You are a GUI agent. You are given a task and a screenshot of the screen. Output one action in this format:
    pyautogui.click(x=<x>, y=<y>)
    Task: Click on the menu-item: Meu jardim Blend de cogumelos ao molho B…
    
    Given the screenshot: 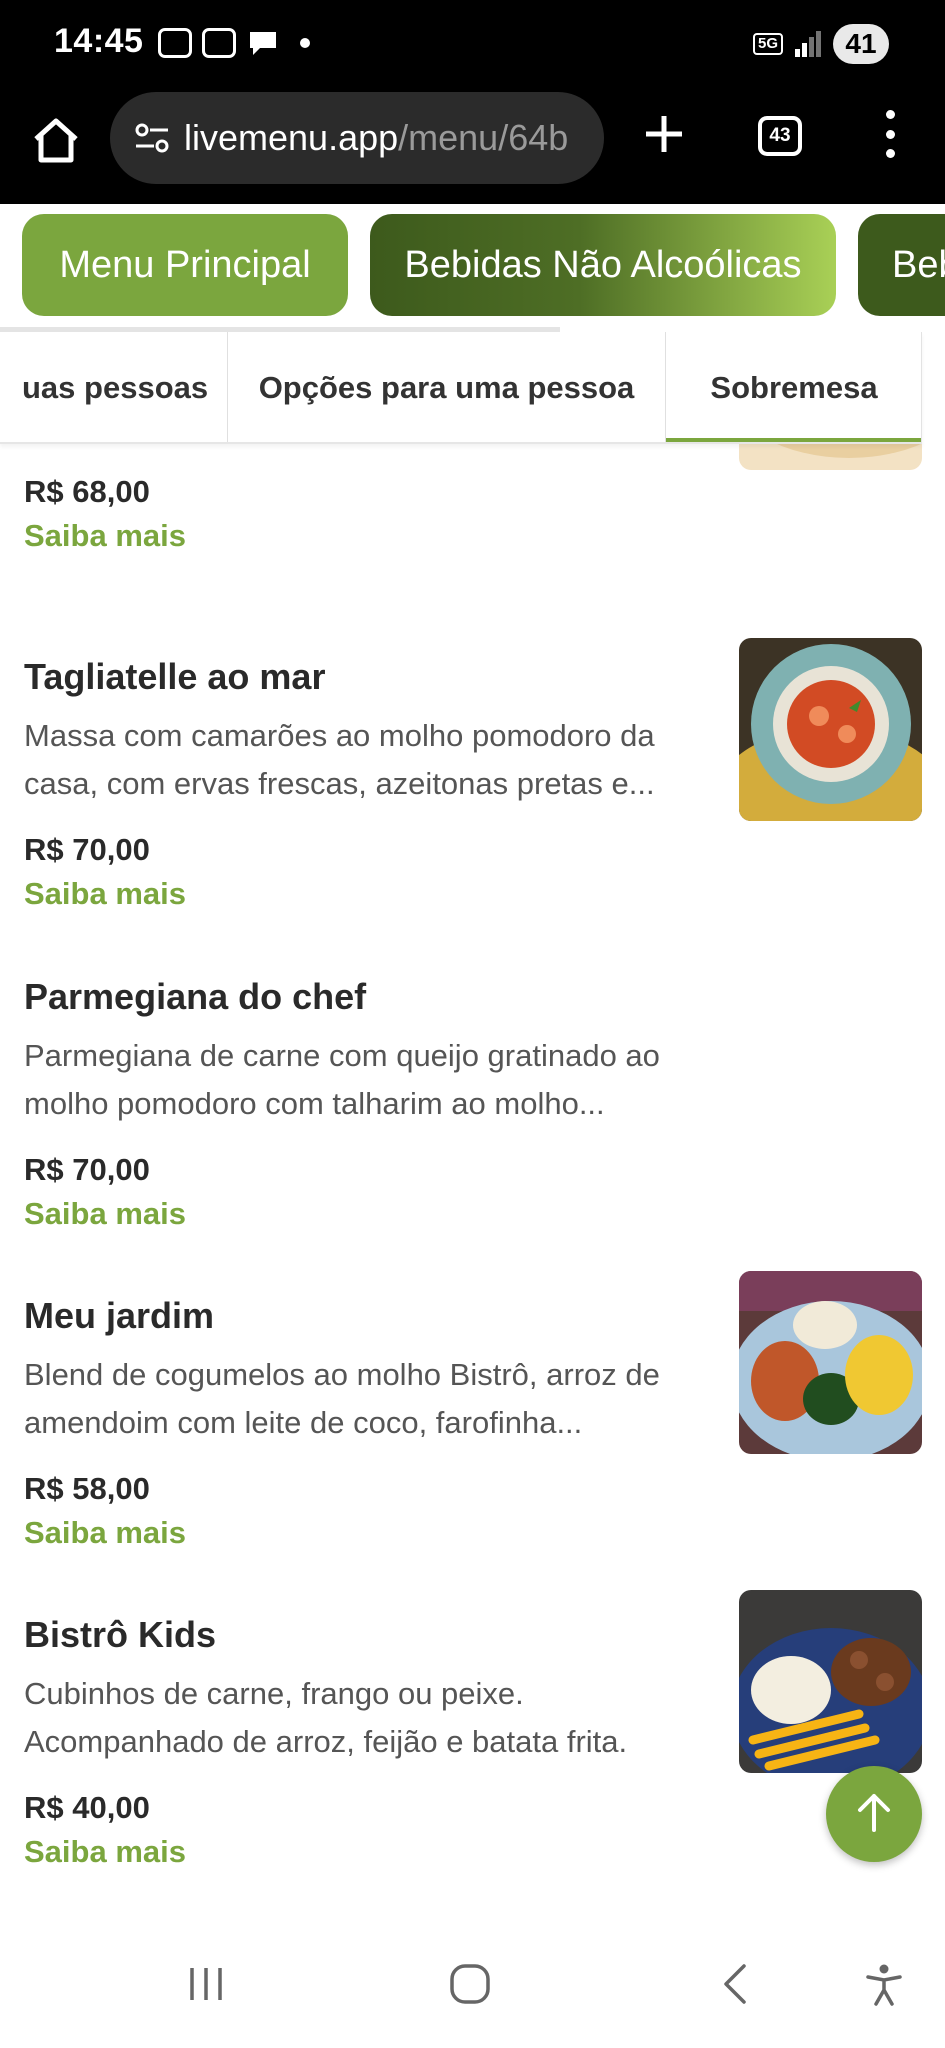 What is the action you would take?
    pyautogui.click(x=472, y=1413)
    